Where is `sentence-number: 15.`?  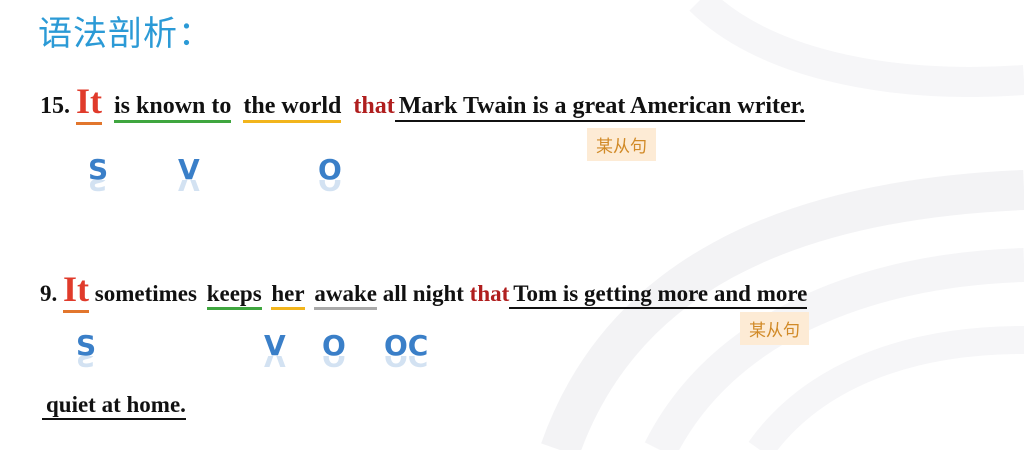 sentence-number: 15. is located at coordinates (55, 106).